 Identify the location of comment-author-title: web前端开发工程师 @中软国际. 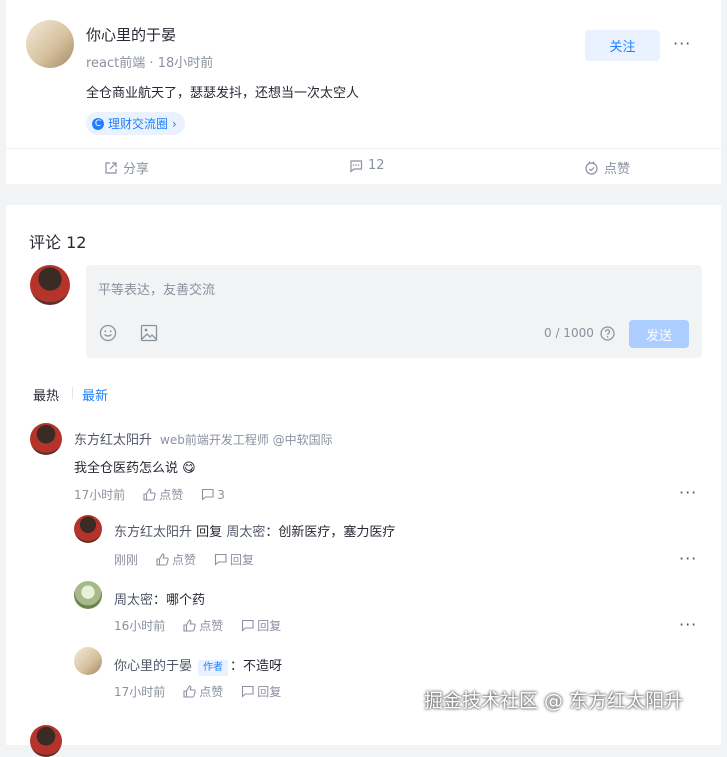
(246, 440).